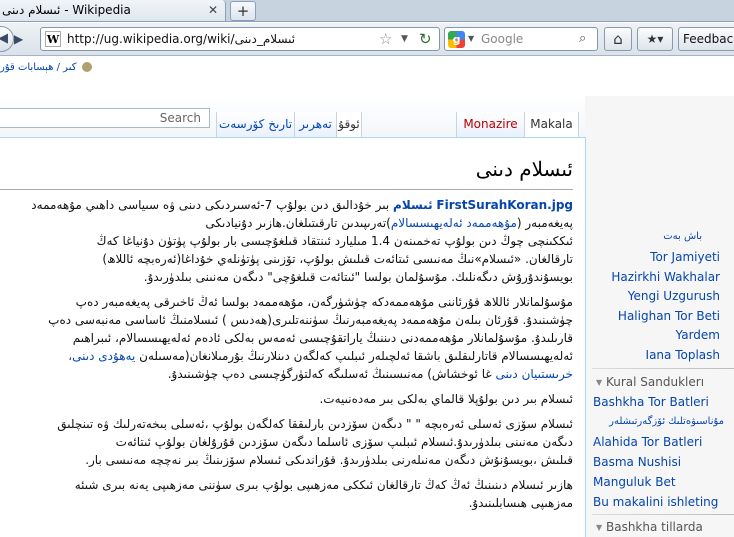 This screenshot has height=537, width=734. What do you see at coordinates (659, 356) in the screenshot?
I see `sidebar-item-iana-toplash: Iana Toplash` at bounding box center [659, 356].